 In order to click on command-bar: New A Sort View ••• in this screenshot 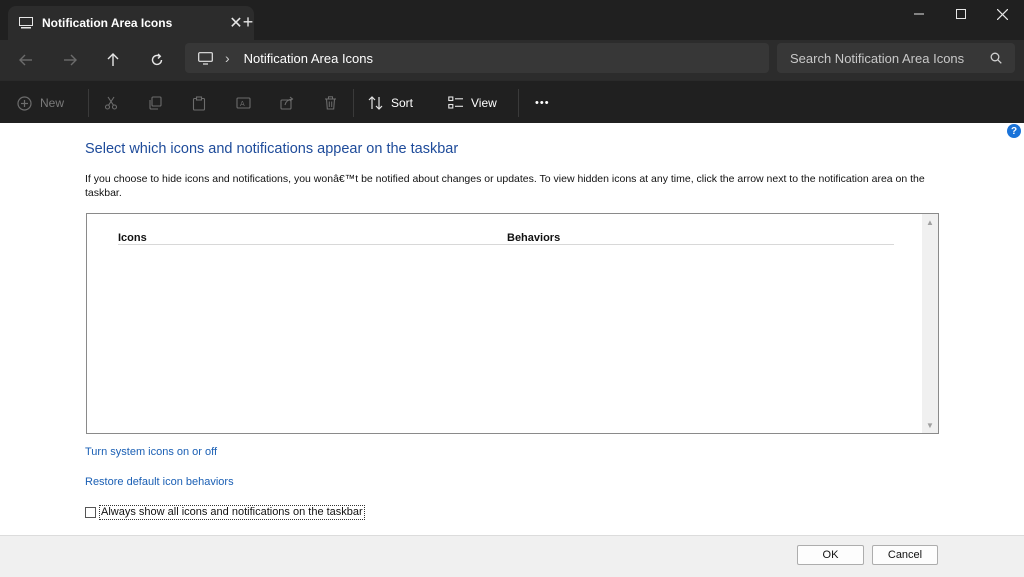, I will do `click(512, 102)`.